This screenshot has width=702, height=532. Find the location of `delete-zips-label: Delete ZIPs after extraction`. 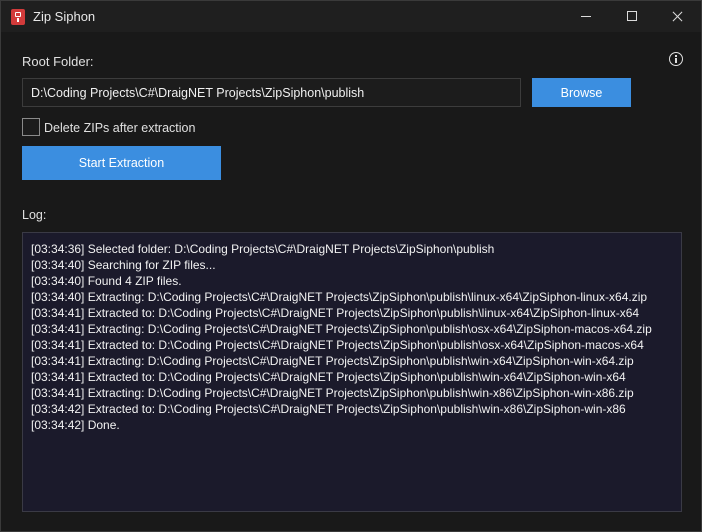

delete-zips-label: Delete ZIPs after extraction is located at coordinates (119, 128).